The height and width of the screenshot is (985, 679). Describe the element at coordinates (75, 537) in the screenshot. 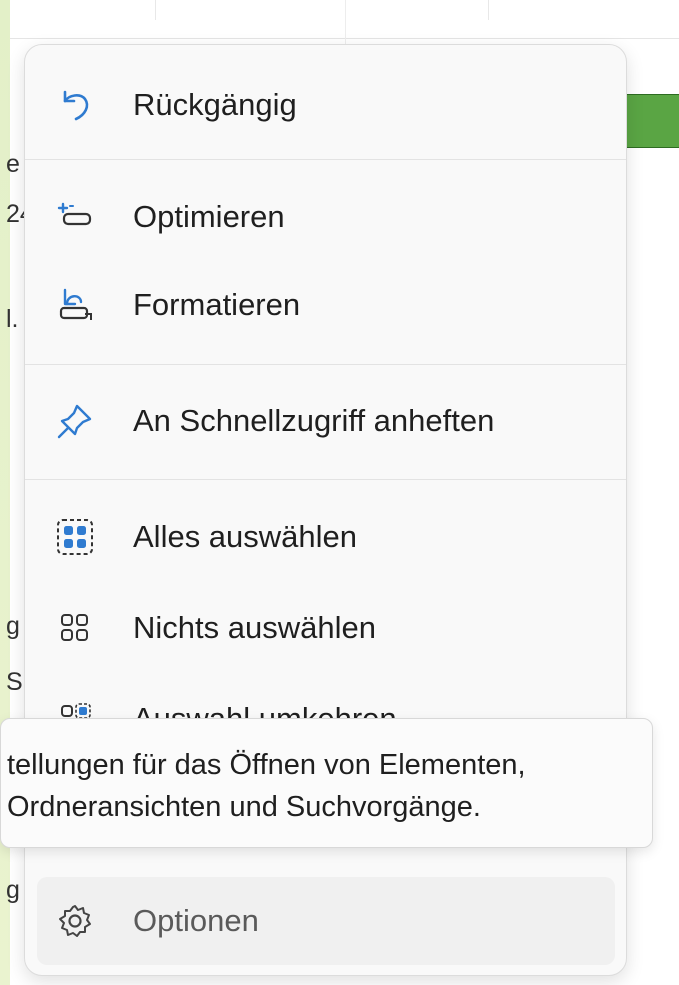

I see `select-all-icon` at that location.